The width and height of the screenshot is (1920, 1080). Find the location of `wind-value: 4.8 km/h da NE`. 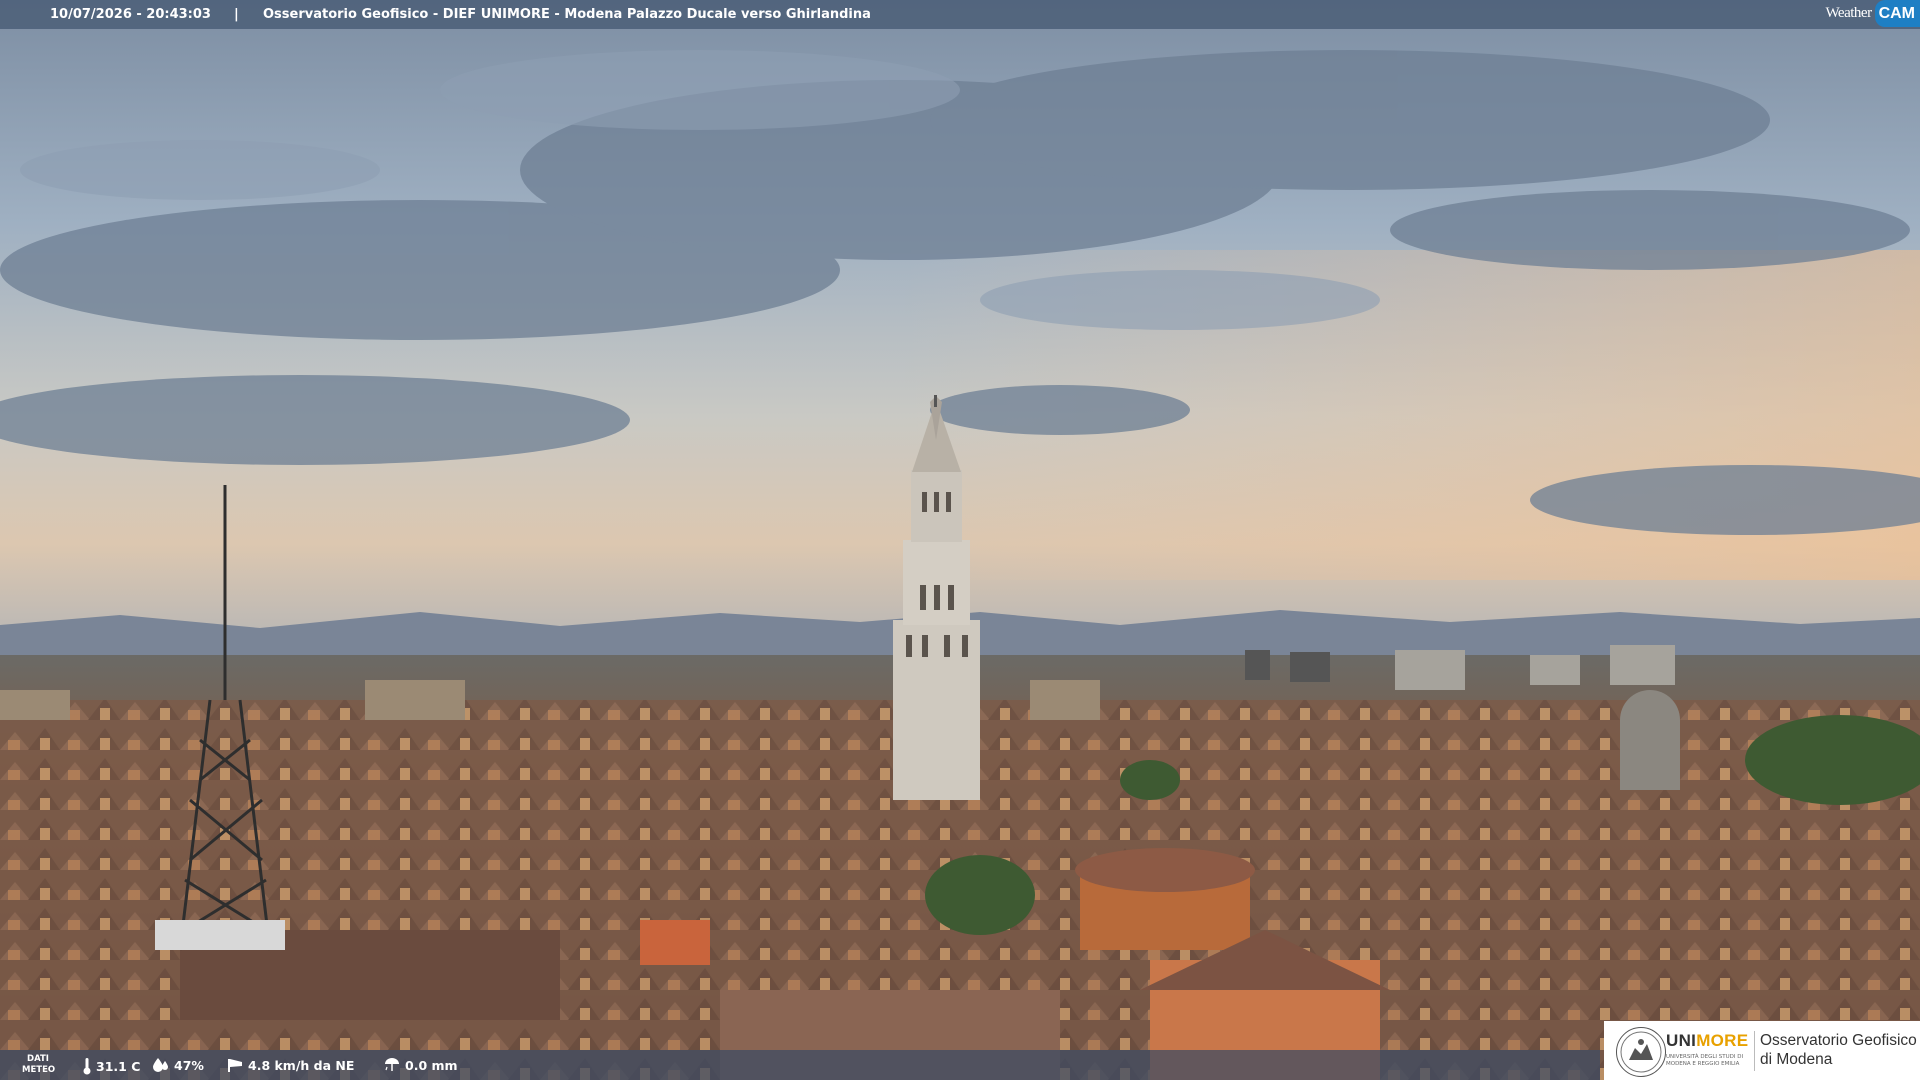

wind-value: 4.8 km/h da NE is located at coordinates (301, 1065).